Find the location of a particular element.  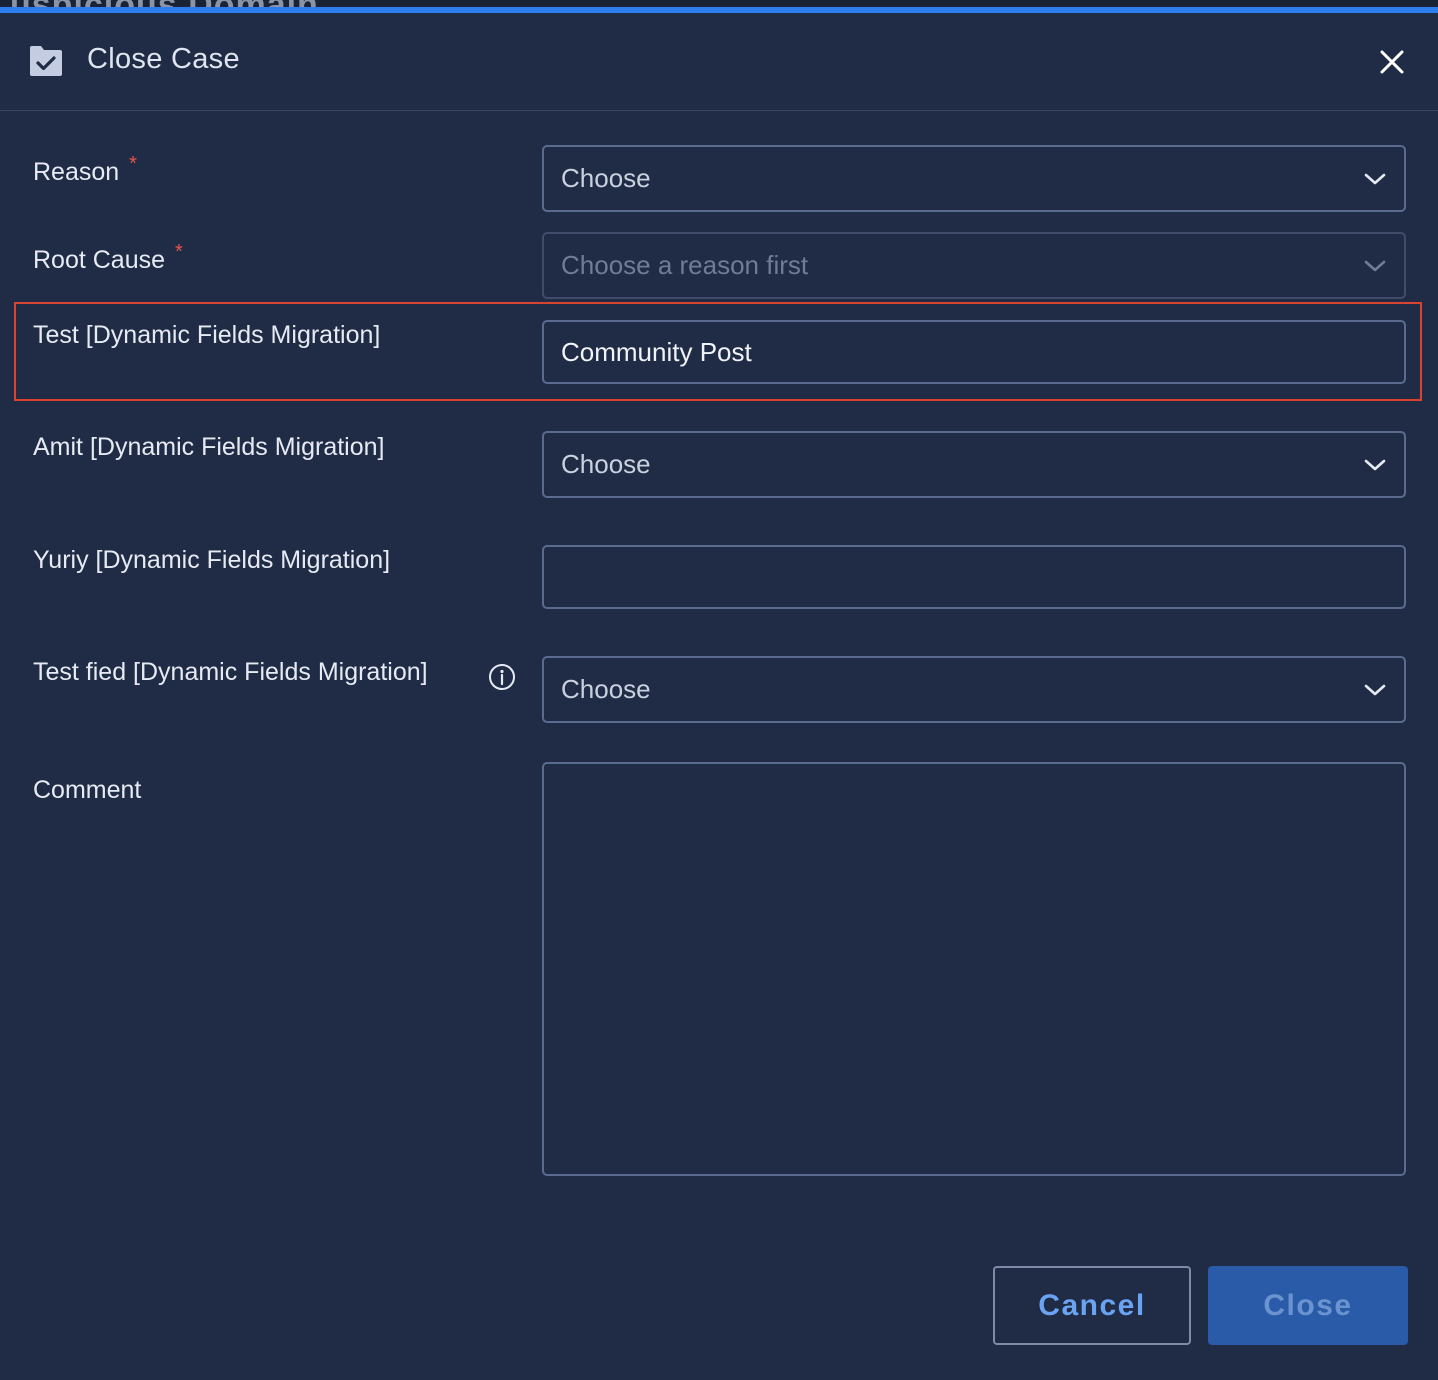

cancel-button: Cancel is located at coordinates (1092, 1305).